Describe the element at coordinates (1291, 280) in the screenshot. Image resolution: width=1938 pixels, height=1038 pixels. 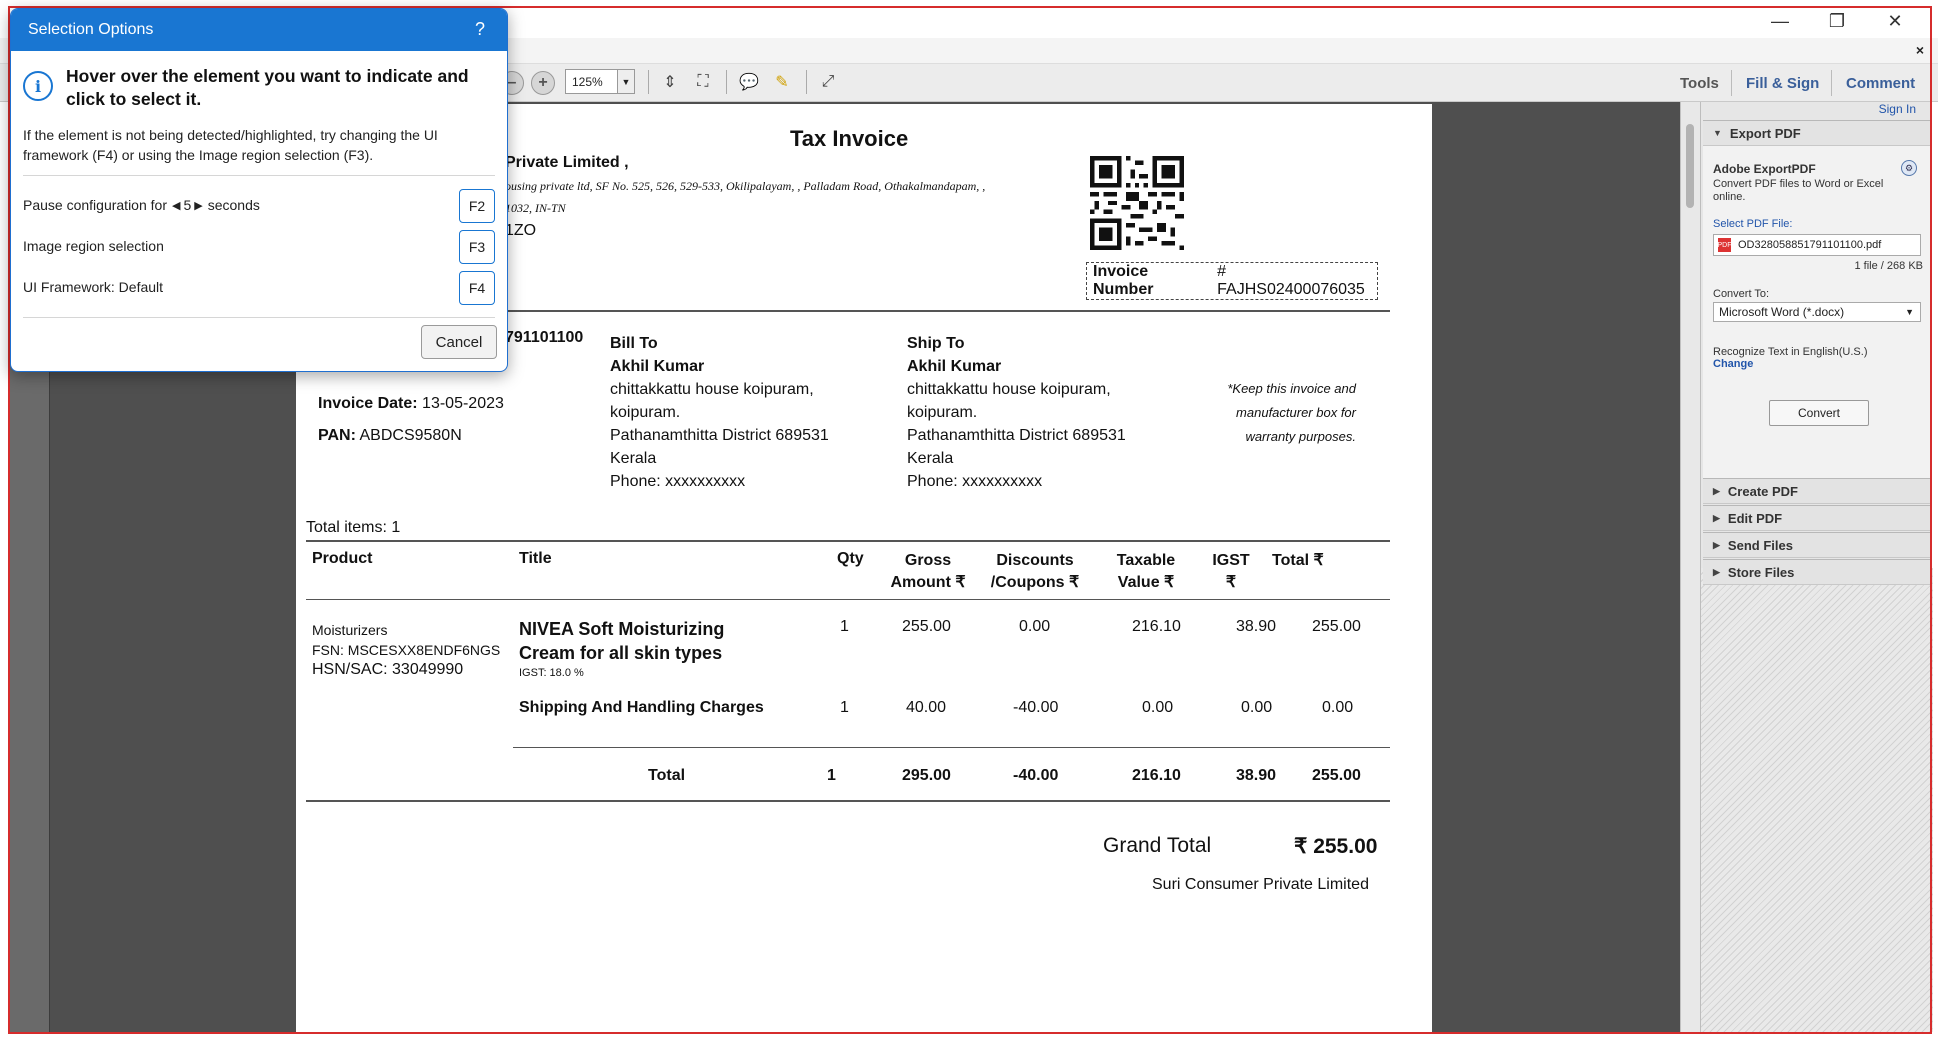
I see `invoice-number-value: # FAJHS02400076035` at that location.